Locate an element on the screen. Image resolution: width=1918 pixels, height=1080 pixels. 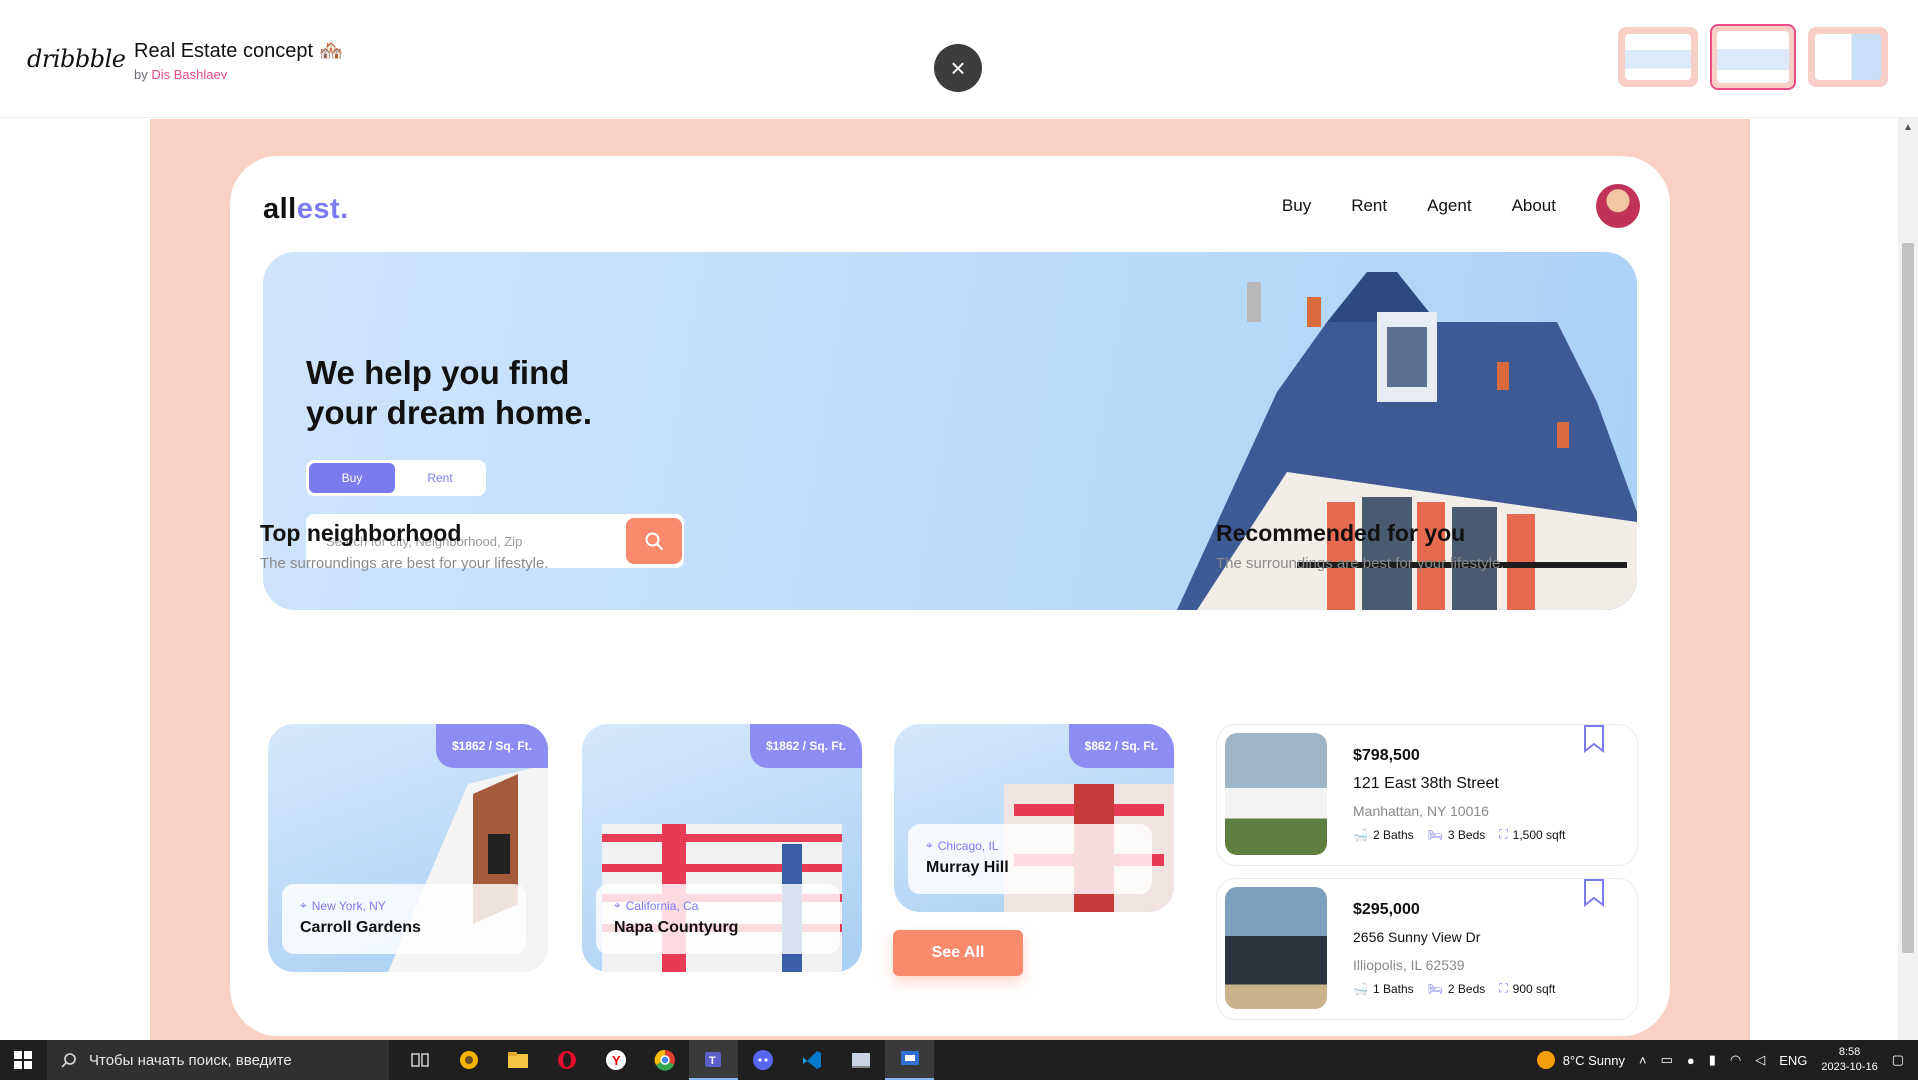
yandex-browser-icon is located at coordinates (468, 1060).